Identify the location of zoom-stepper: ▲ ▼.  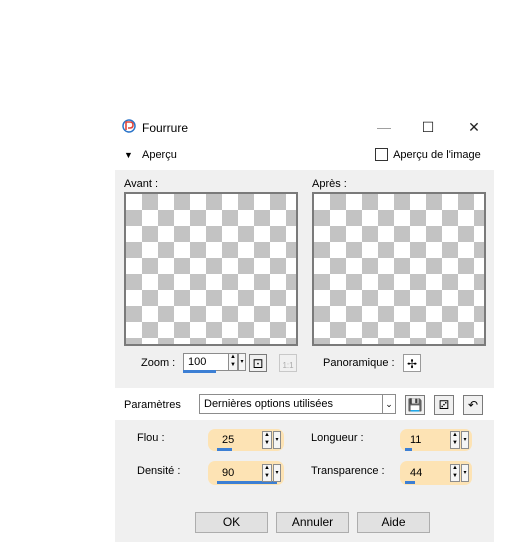
(233, 362).